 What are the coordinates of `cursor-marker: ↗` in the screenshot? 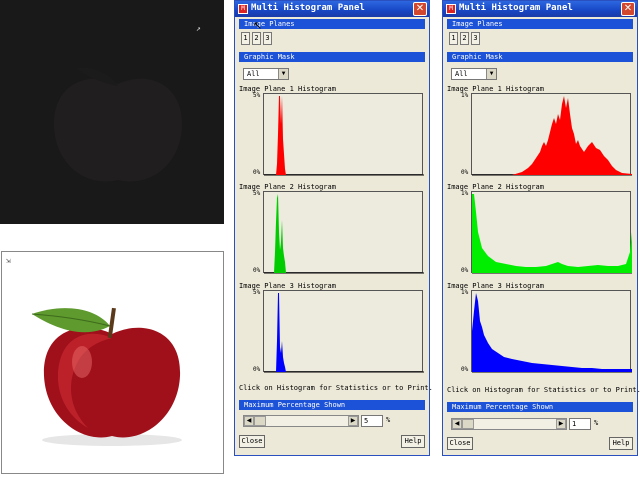 It's located at (198, 28).